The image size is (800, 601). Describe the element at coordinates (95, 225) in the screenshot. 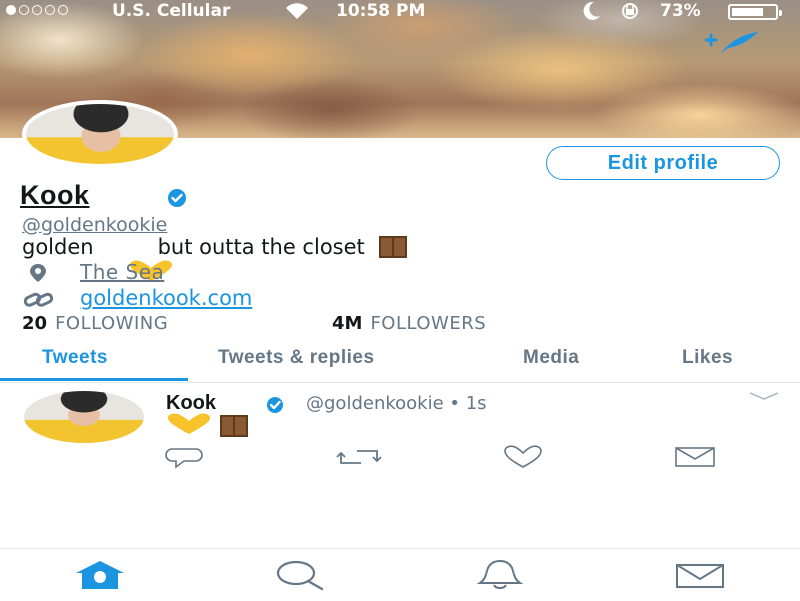

I see `profile-handle: @goldenkookie` at that location.